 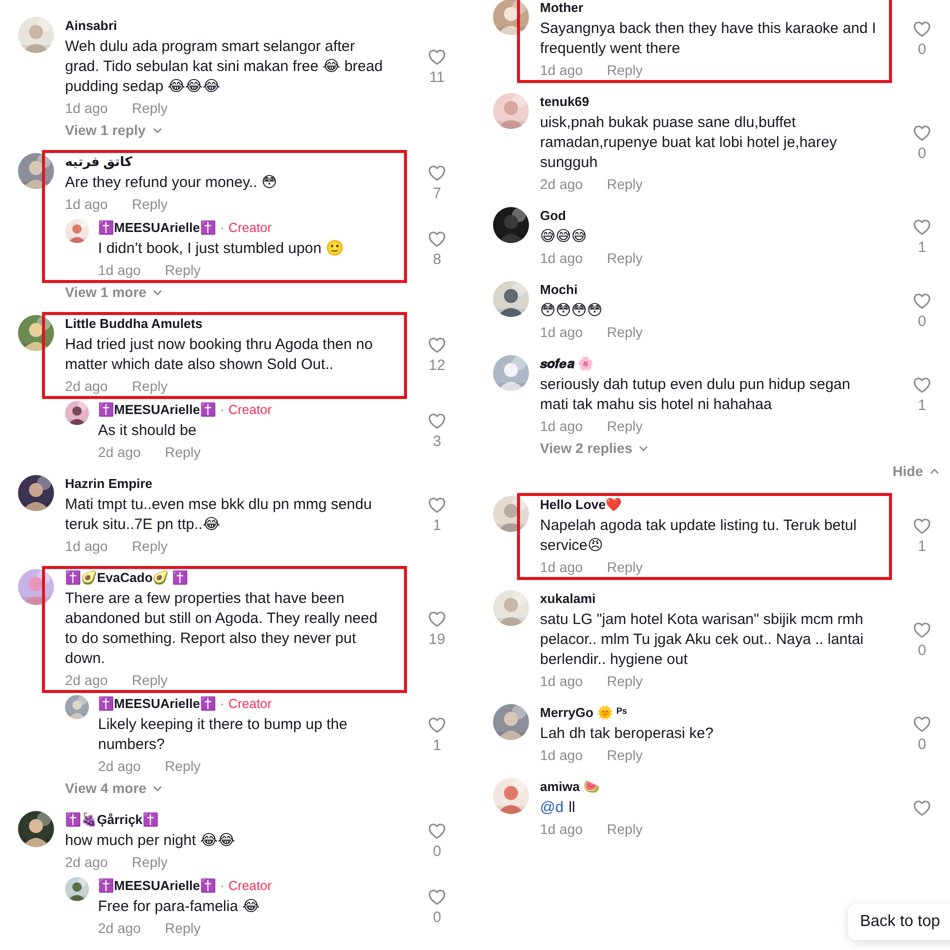 What do you see at coordinates (696, 395) in the screenshot?
I see `comment-text: seriously dah tutup even dulu pun hidup segan mati tak mahu sis hotel ni hahahaa` at bounding box center [696, 395].